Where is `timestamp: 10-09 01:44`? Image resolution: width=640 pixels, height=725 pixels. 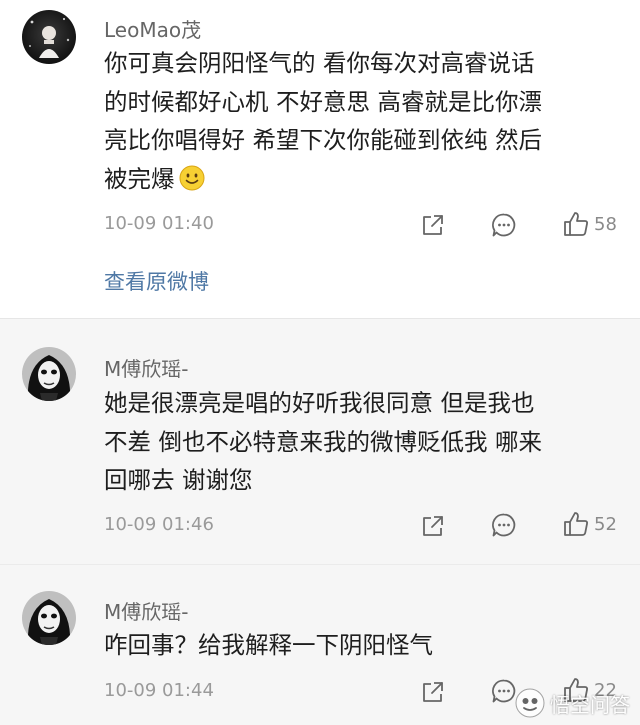 timestamp: 10-09 01:44 is located at coordinates (159, 690).